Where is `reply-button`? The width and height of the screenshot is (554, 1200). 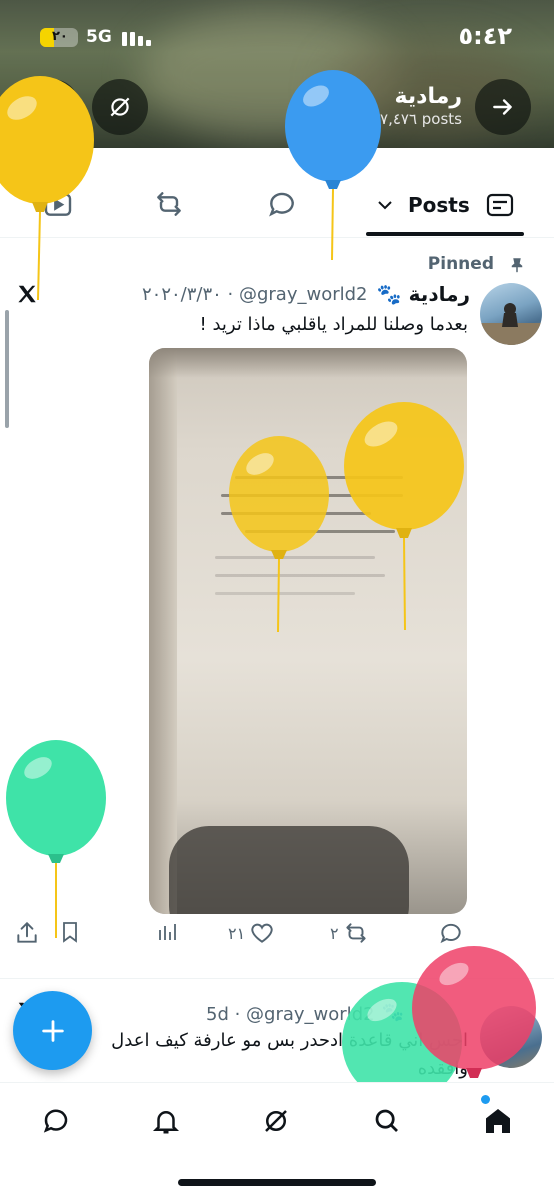 reply-button is located at coordinates (451, 933).